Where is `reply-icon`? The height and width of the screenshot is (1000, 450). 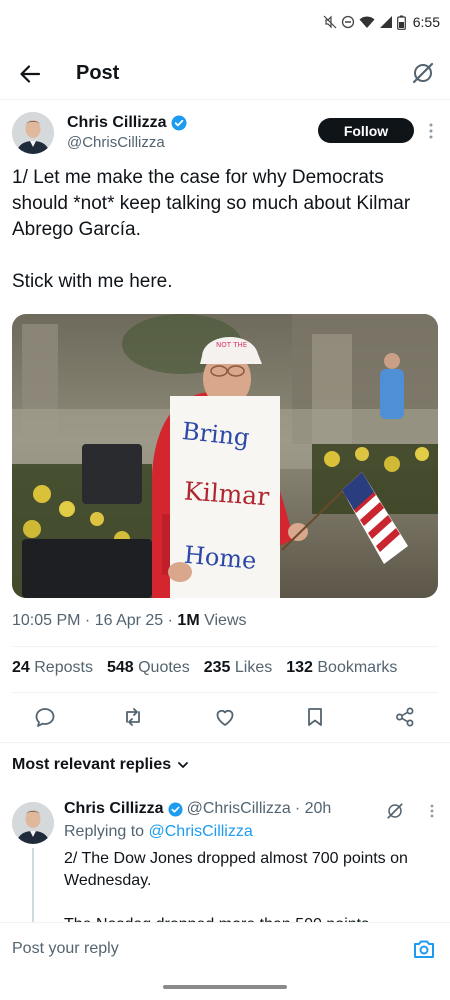
reply-icon is located at coordinates (45, 717).